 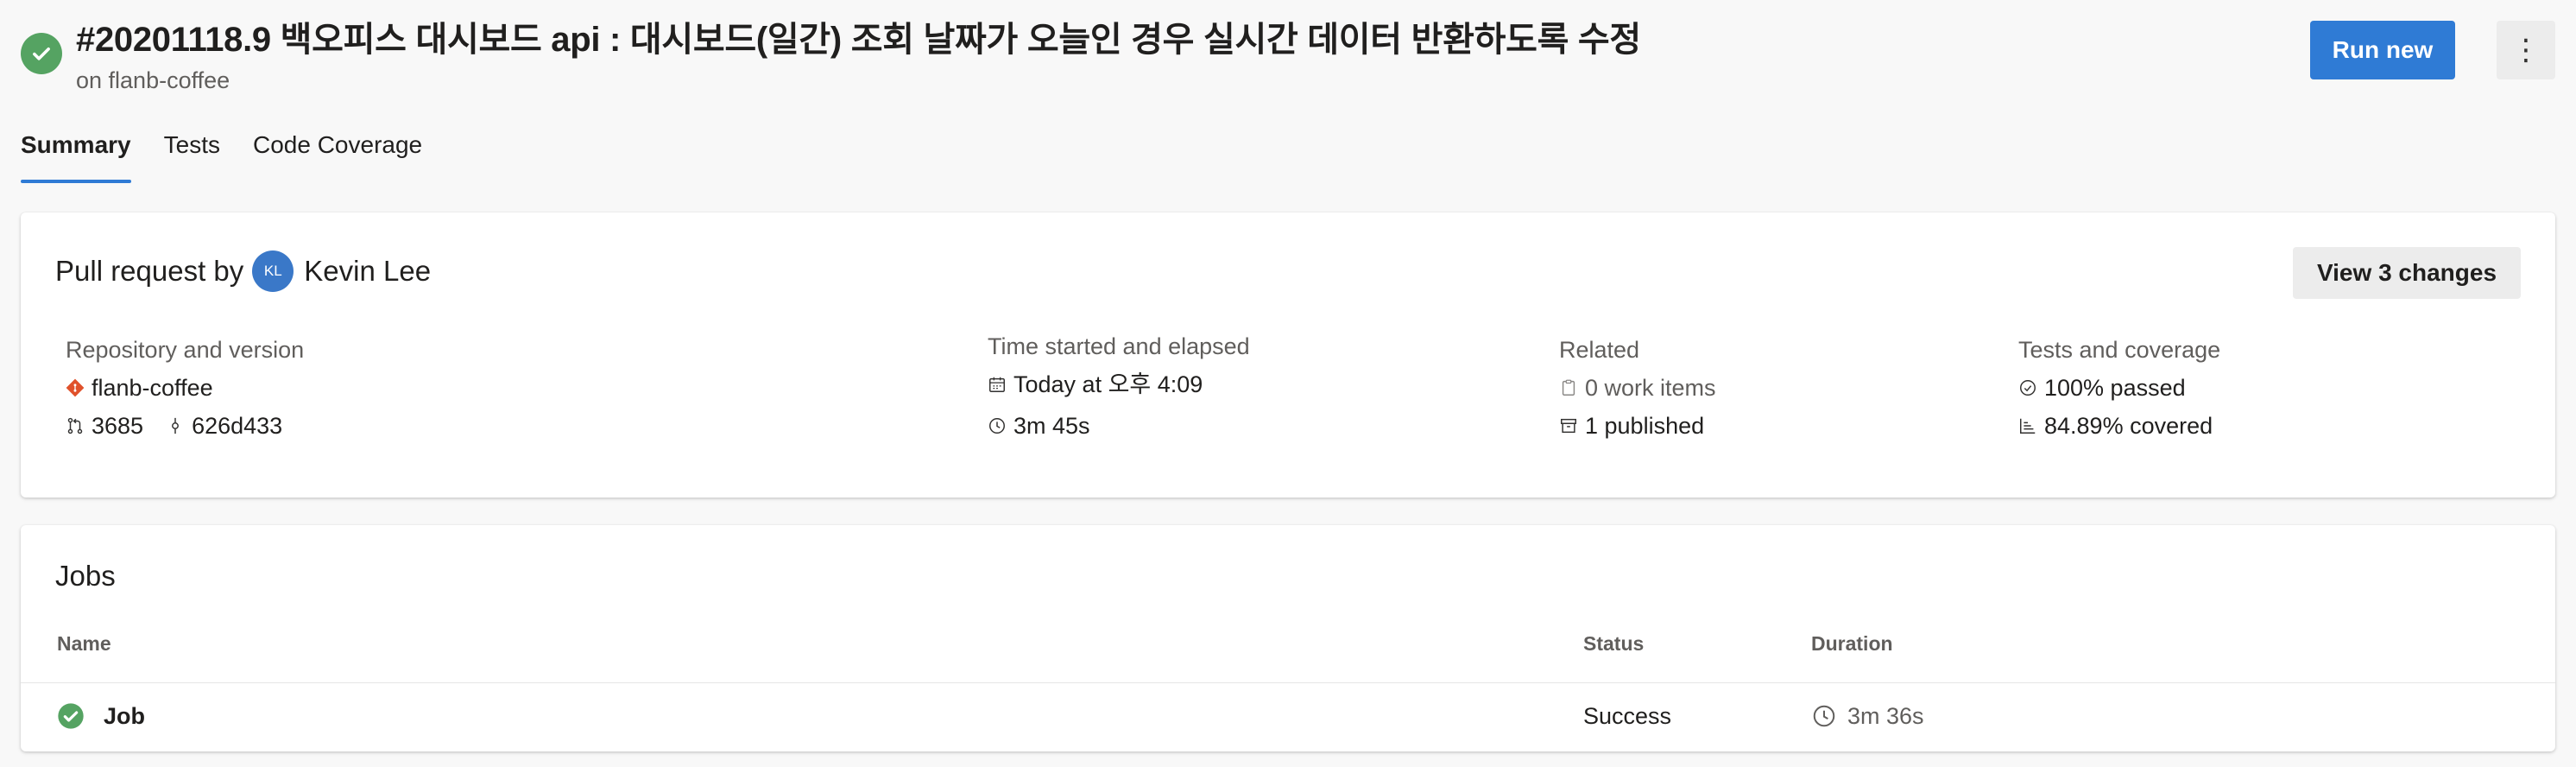 I want to click on job-duration: 3m 36s, so click(x=1885, y=716).